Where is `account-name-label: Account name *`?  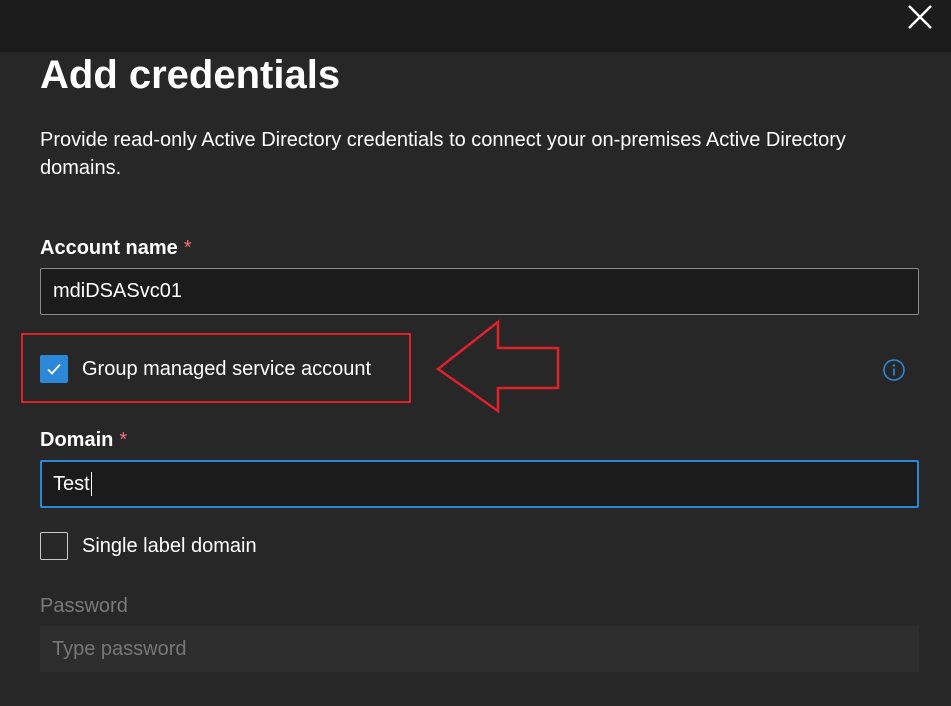 account-name-label: Account name * is located at coordinates (116, 248).